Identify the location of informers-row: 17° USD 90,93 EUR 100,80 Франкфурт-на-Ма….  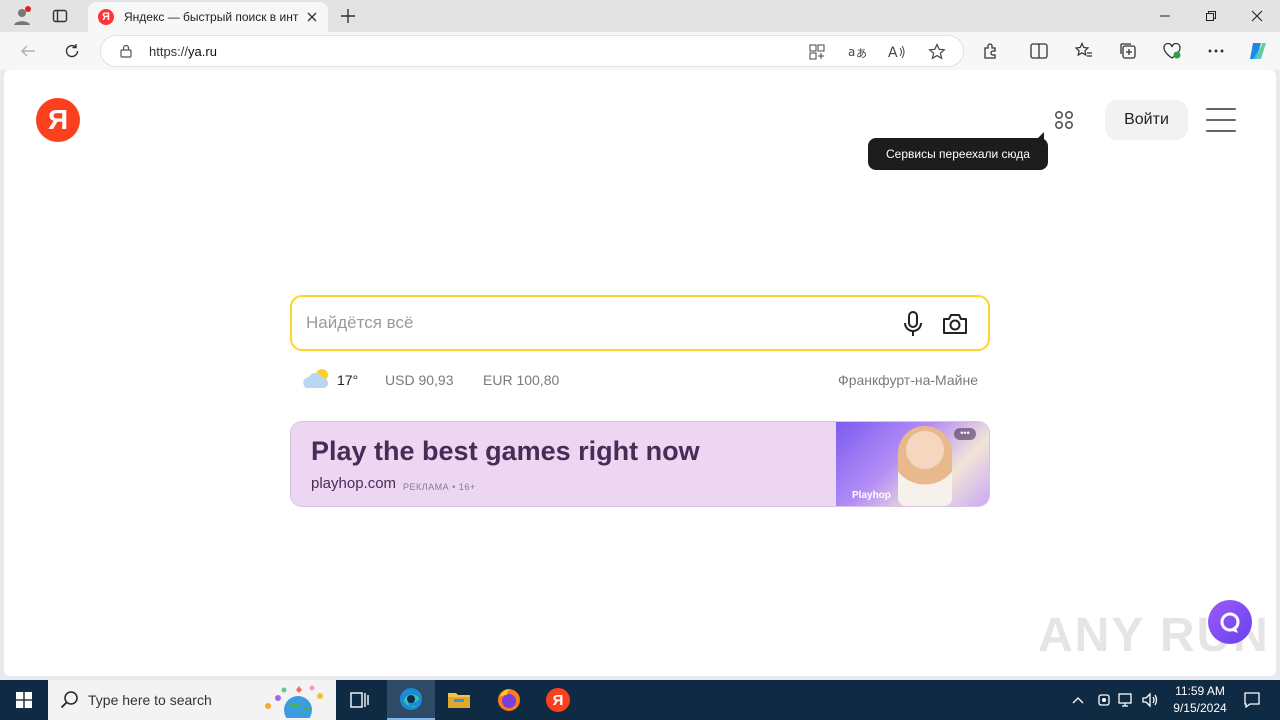
(642, 380).